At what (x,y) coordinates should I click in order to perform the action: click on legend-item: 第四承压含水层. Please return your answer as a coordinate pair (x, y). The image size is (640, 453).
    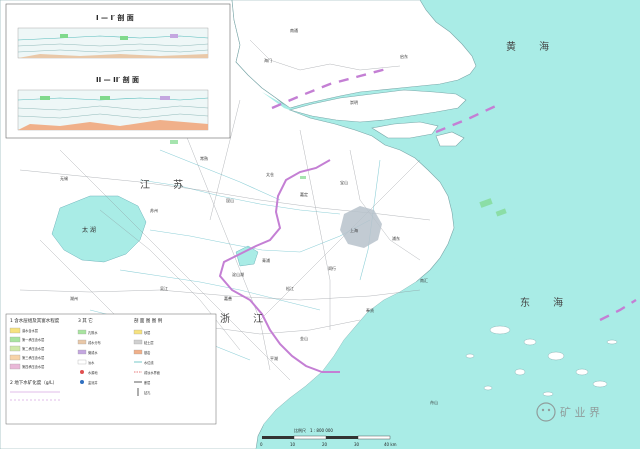
    Looking at the image, I should click on (33, 366).